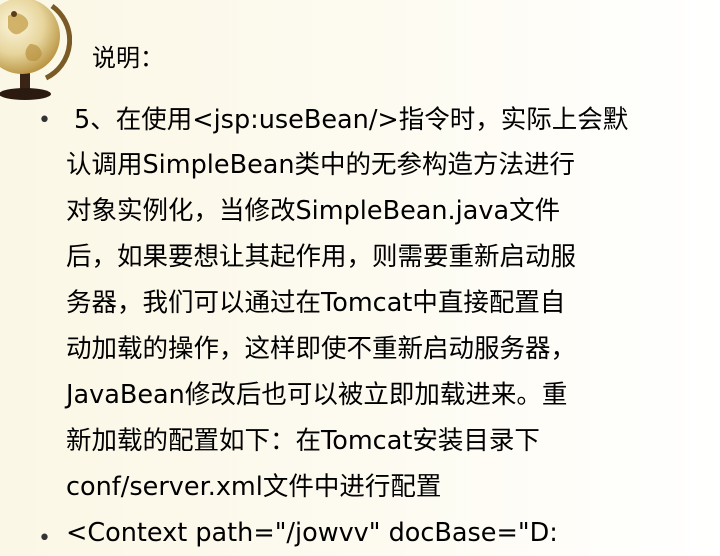  What do you see at coordinates (254, 487) in the screenshot?
I see `paragraph-line: conf/server.xml文件中进行配置` at bounding box center [254, 487].